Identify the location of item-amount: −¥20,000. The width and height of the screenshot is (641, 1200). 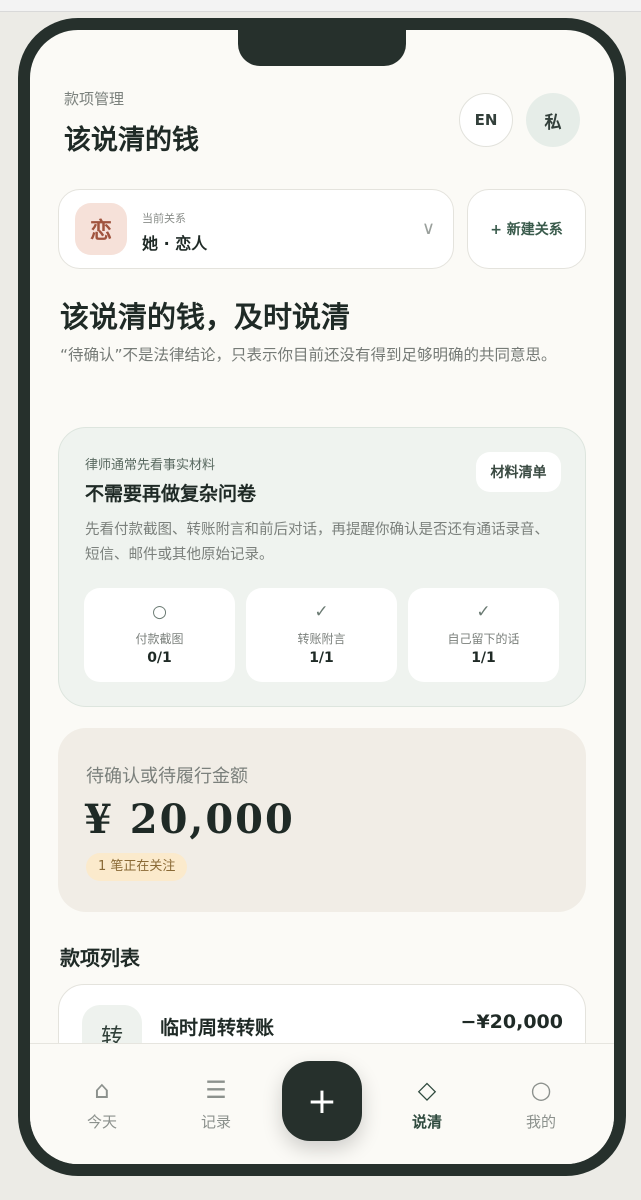
(511, 1022).